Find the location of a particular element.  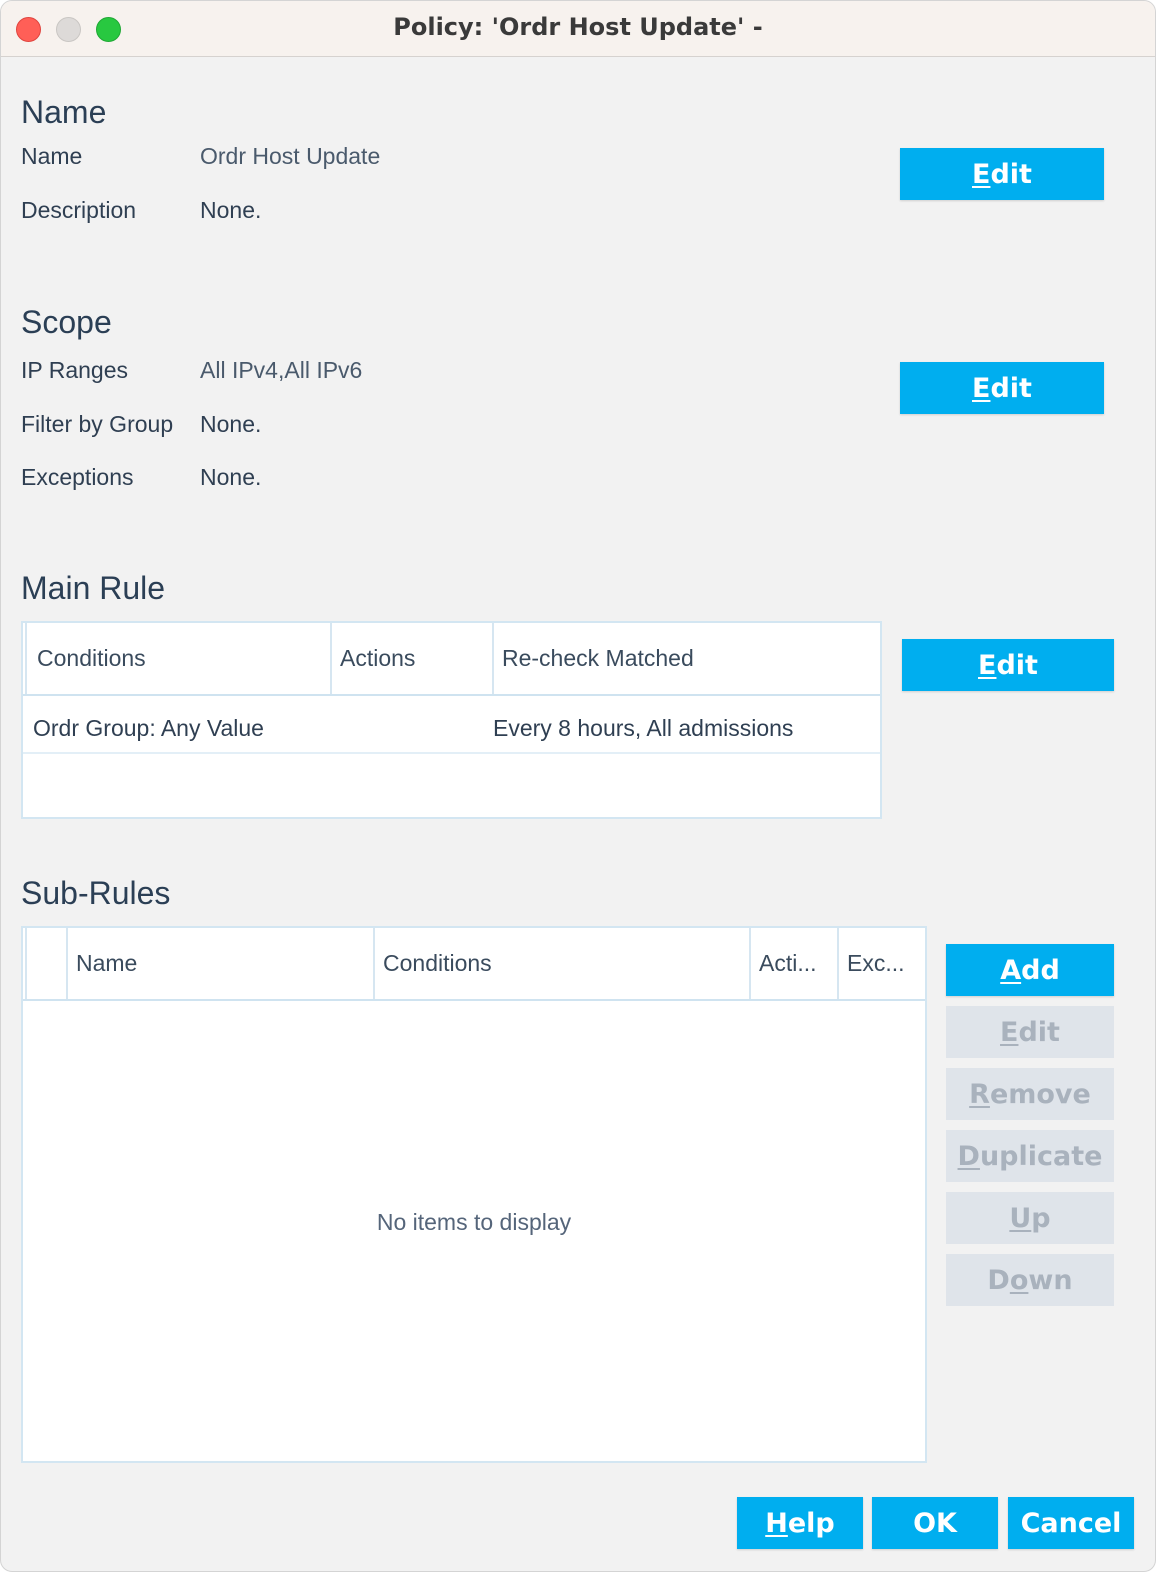

move-down-button: Do wn is located at coordinates (1030, 1280).